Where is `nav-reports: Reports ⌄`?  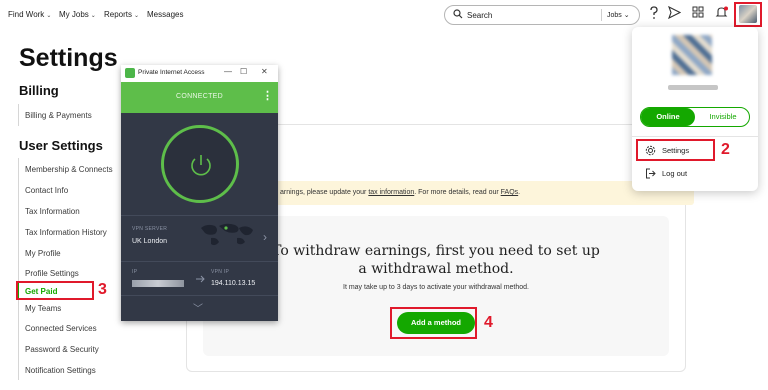
nav-reports: Reports ⌄ is located at coordinates (121, 14).